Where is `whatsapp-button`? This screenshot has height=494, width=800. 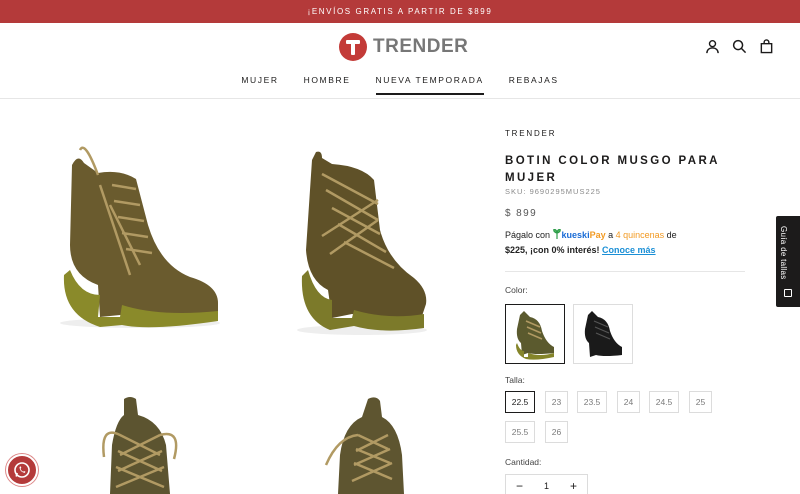 whatsapp-button is located at coordinates (22, 470).